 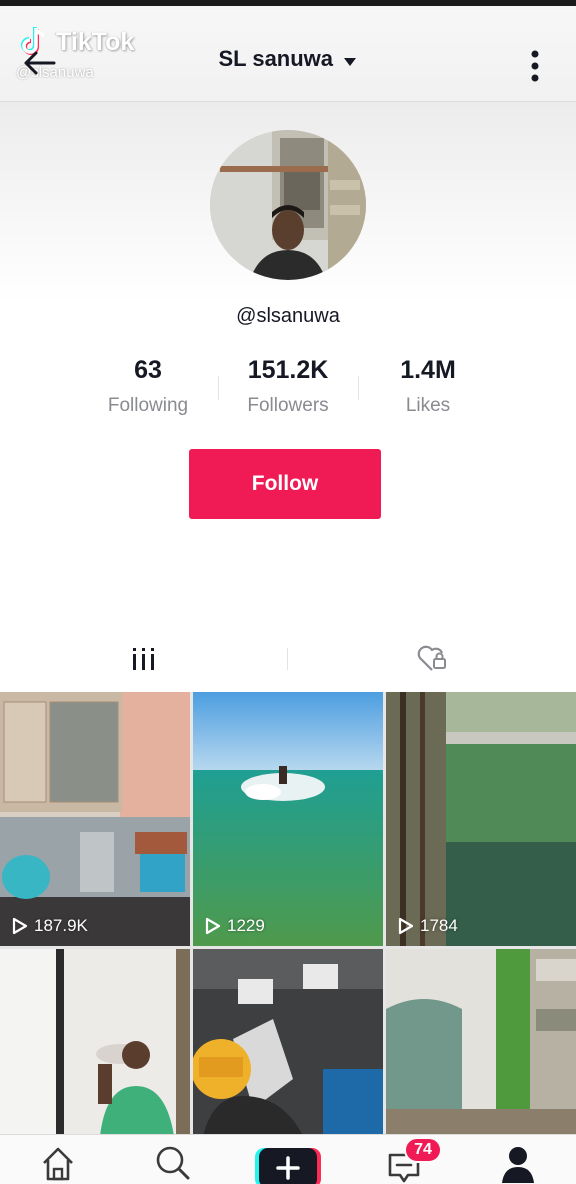 What do you see at coordinates (61, 925) in the screenshot?
I see `play-count-value: 187.9K` at bounding box center [61, 925].